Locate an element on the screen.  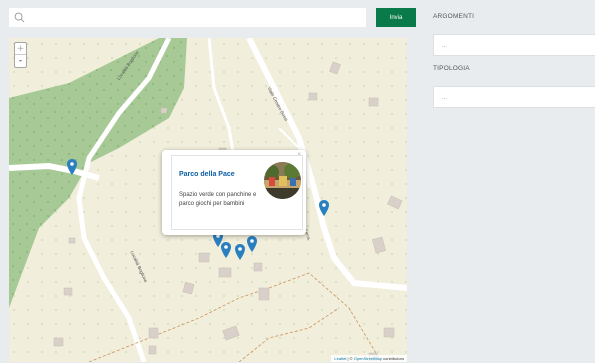
map-attribution: Leaflet | © OpenStreetMap contributors is located at coordinates (369, 358).